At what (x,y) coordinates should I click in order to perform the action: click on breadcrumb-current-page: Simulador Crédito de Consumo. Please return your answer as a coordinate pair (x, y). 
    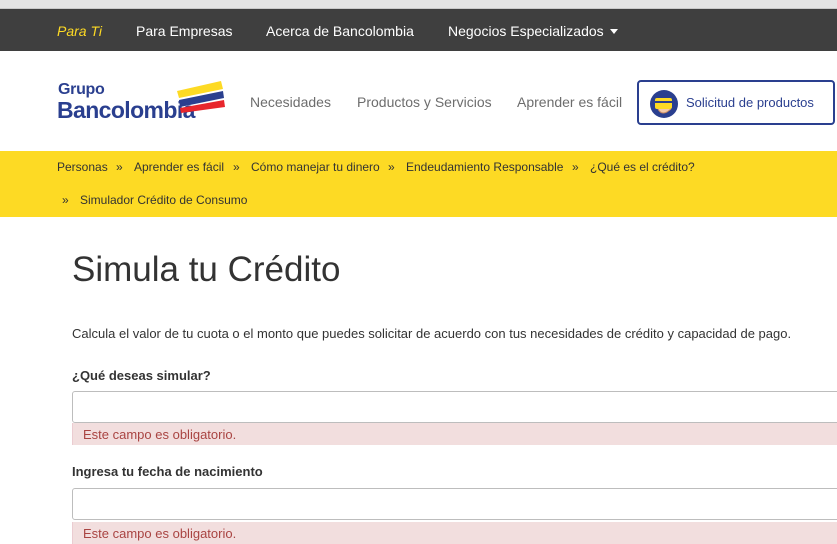
    Looking at the image, I should click on (164, 200).